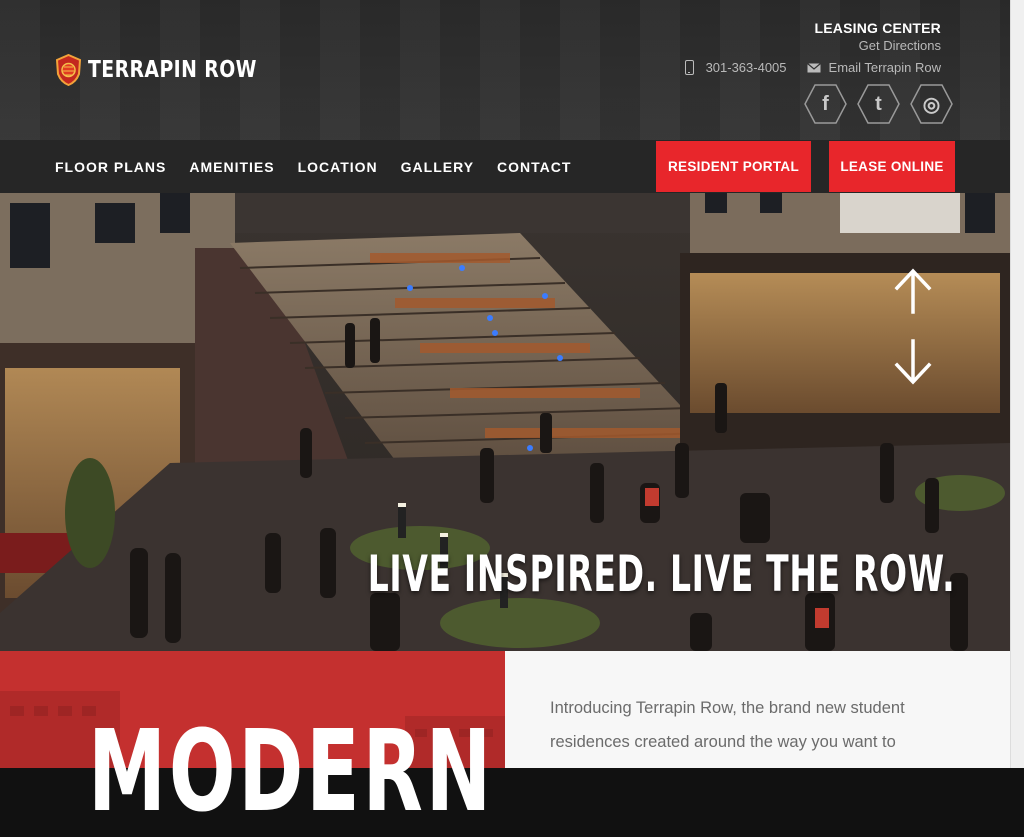 Image resolution: width=1024 pixels, height=837 pixels. I want to click on nav-item-amenities: AMENITIES, so click(231, 167).